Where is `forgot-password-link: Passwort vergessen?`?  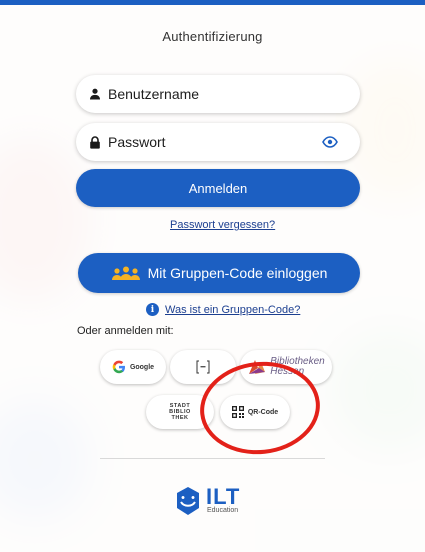 forgot-password-link: Passwort vergessen? is located at coordinates (222, 225).